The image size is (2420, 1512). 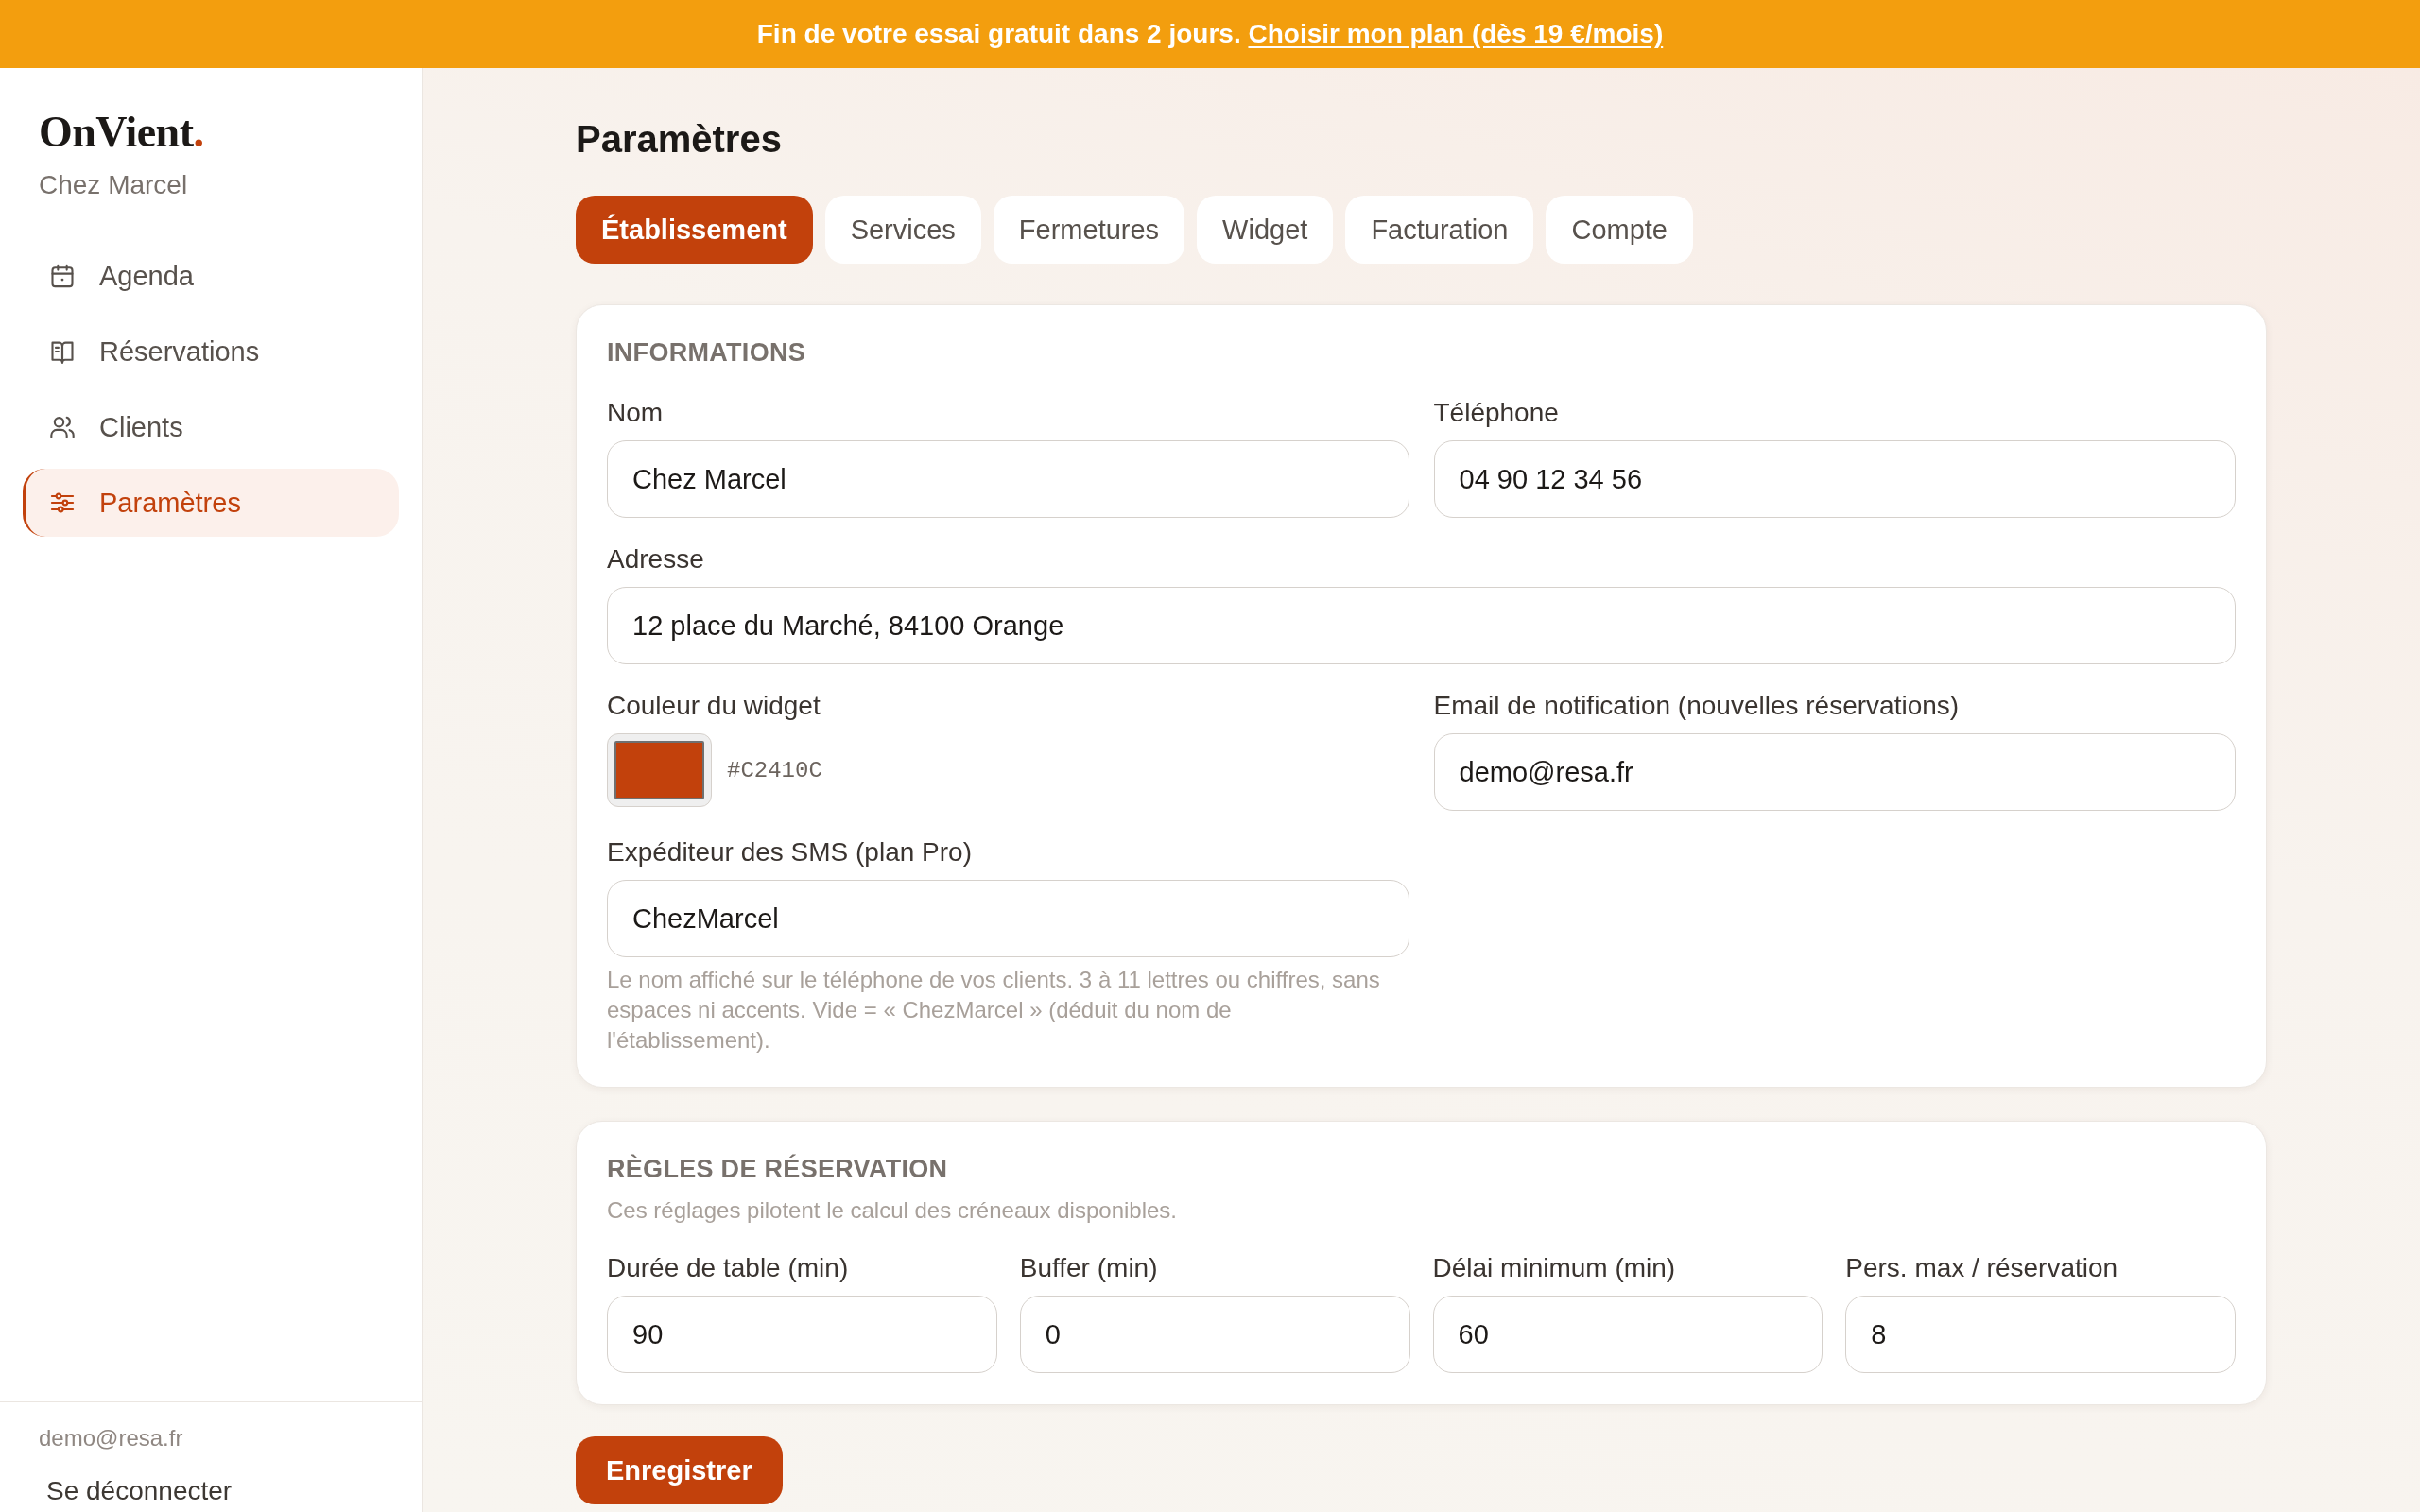 What do you see at coordinates (1214, 1334) in the screenshot?
I see `number-field: 0` at bounding box center [1214, 1334].